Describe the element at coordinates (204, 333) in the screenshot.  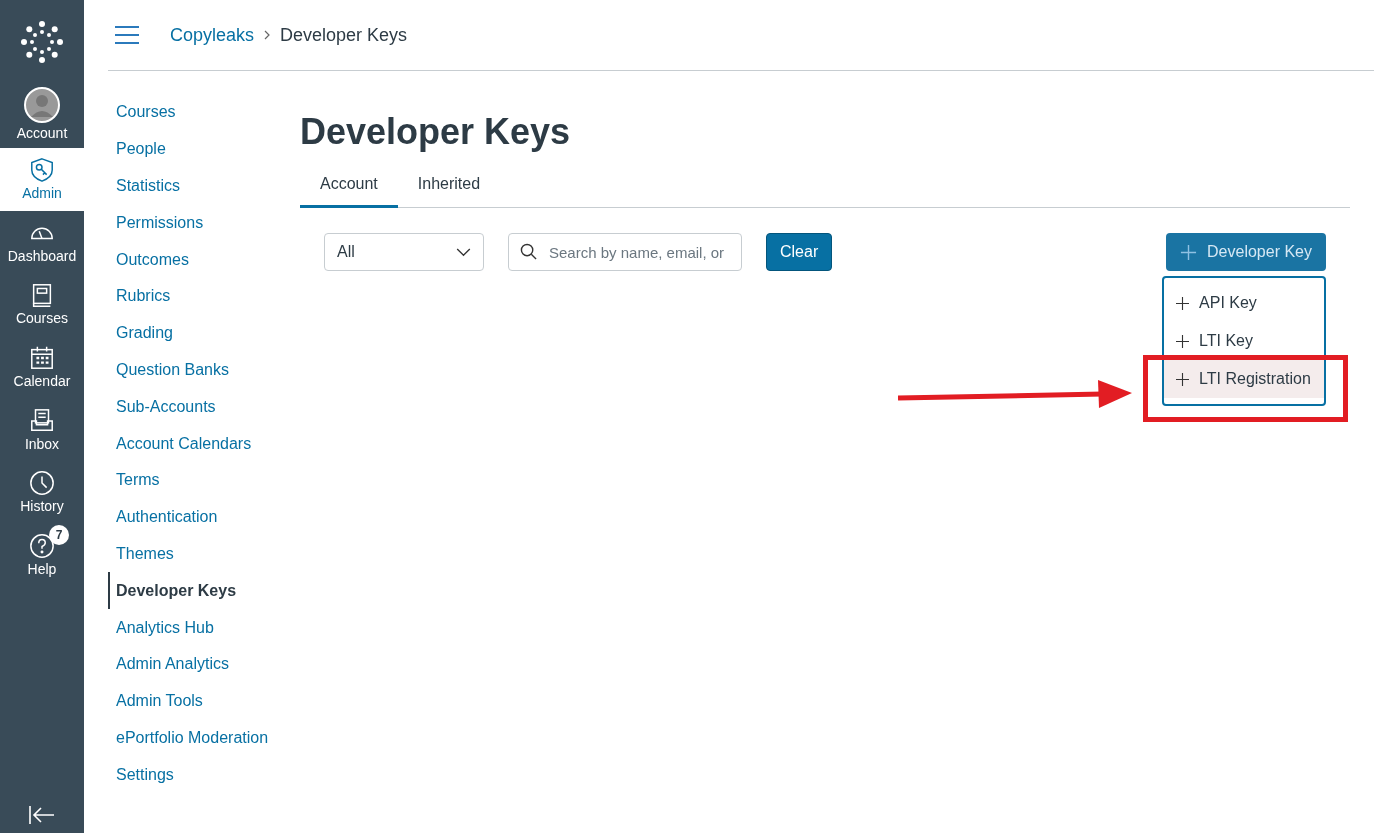
I see `admin-nav-link: Grading` at that location.